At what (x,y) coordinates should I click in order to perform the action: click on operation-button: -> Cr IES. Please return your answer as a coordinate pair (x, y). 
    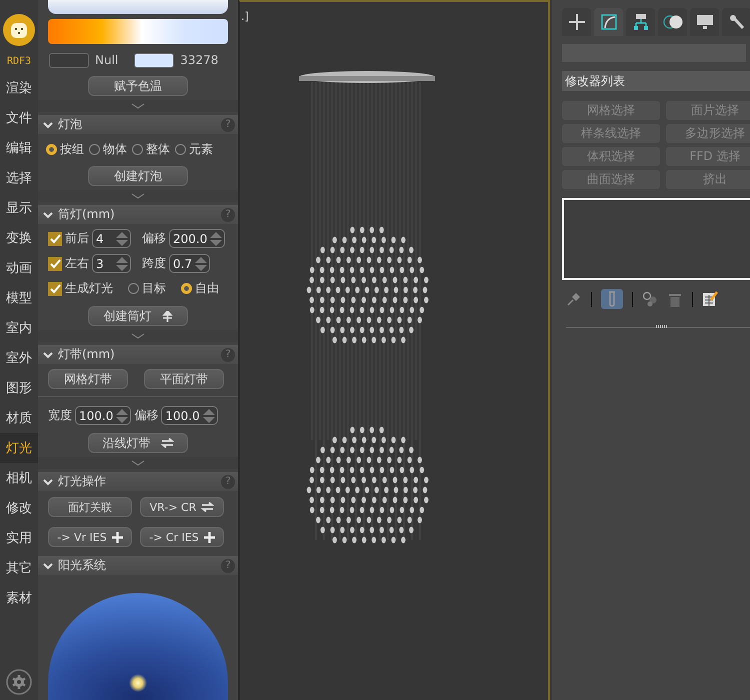
    Looking at the image, I should click on (182, 537).